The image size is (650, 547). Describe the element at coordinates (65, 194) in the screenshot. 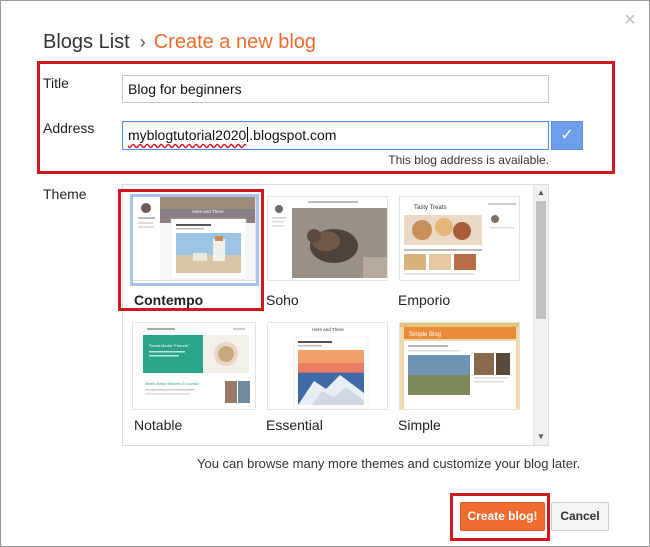

I see `theme-label: Theme` at that location.